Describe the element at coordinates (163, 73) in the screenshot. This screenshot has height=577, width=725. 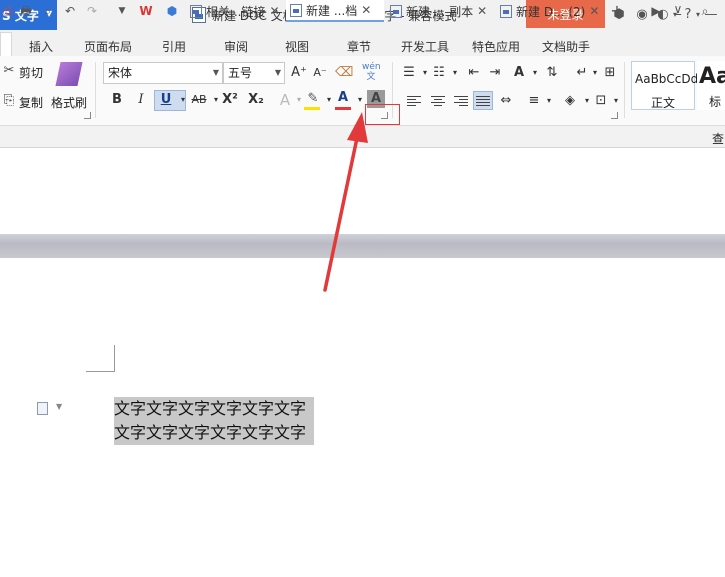
I see `font-name-select: 宋体 ▼` at that location.